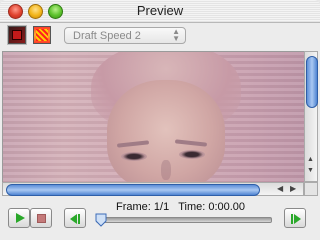 The image size is (320, 240). I want to click on horizontal-scroll-thumb, so click(133, 190).